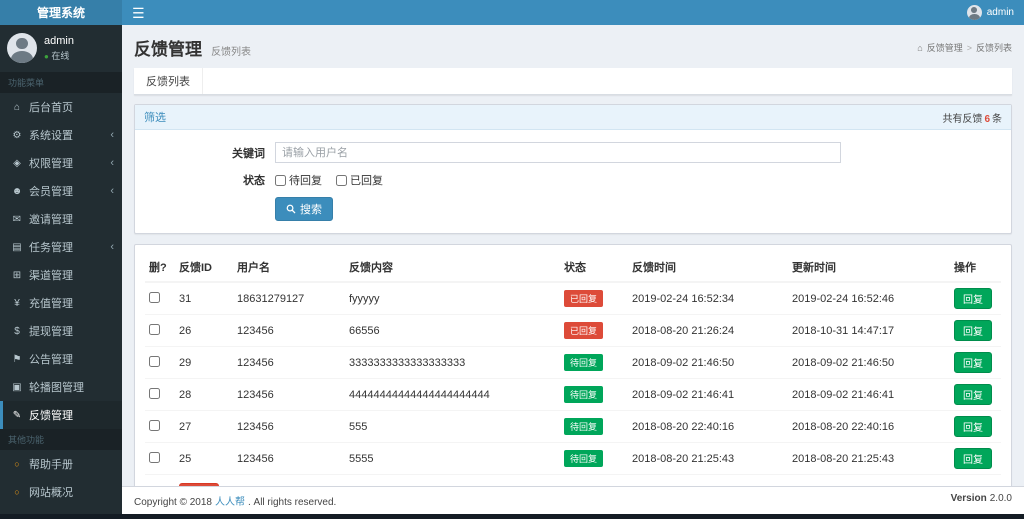  I want to click on feedback-count: 共有反馈 6 条, so click(972, 119).